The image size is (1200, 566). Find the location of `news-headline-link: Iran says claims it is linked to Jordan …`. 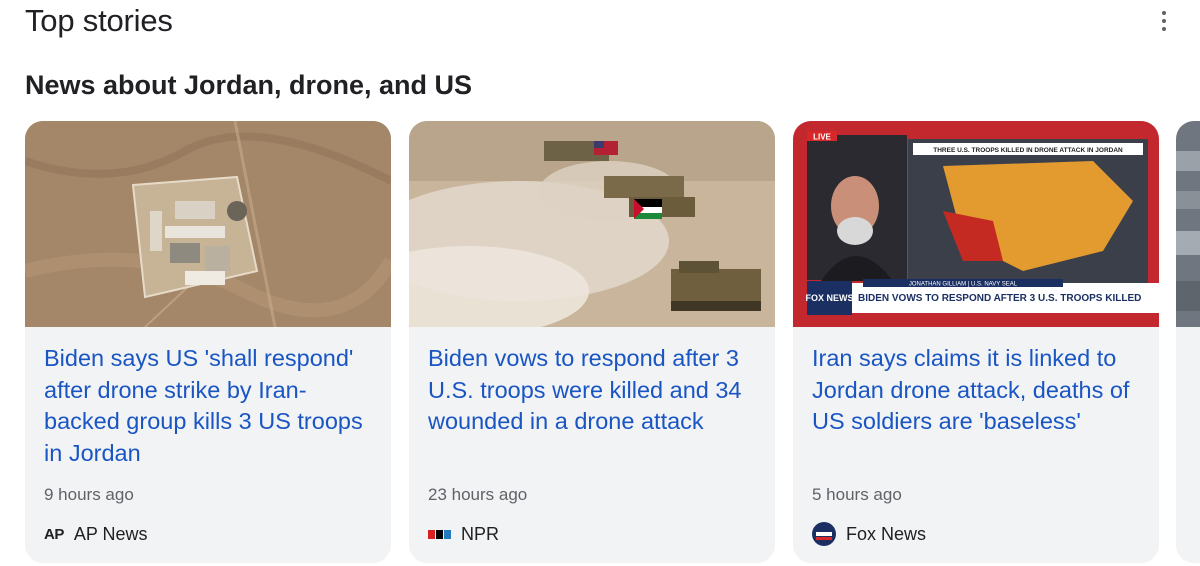

news-headline-link: Iran says claims it is linked to Jordan … is located at coordinates (979, 390).